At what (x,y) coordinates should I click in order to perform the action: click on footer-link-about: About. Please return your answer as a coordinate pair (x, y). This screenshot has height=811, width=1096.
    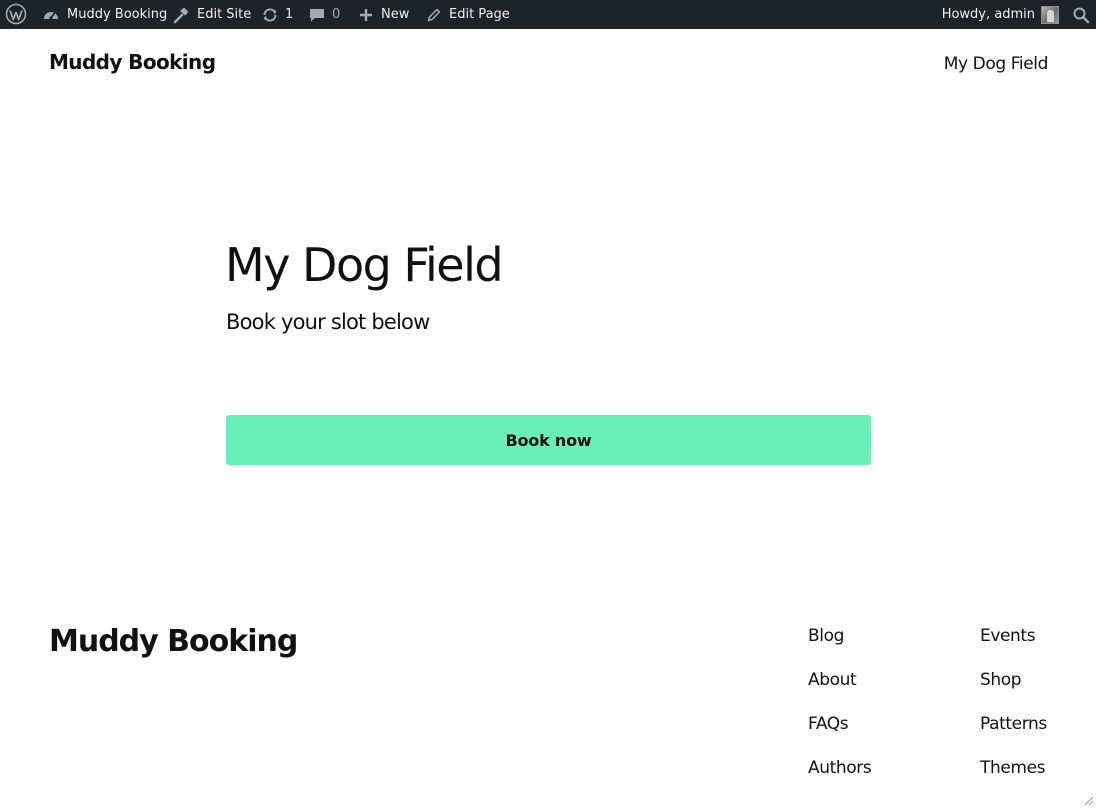
    Looking at the image, I should click on (832, 680).